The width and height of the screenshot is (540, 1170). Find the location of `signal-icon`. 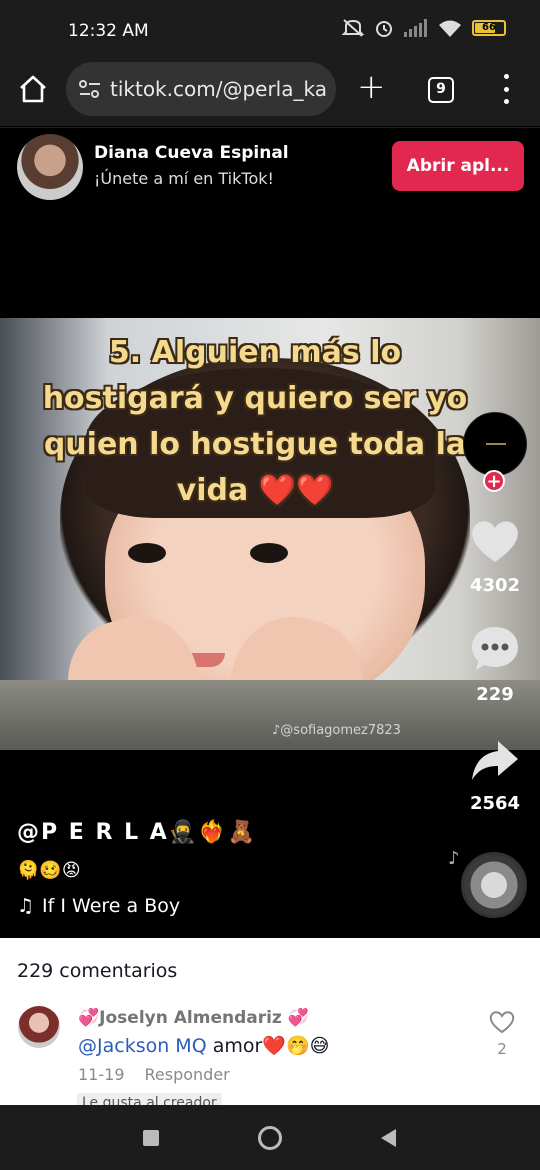

signal-icon is located at coordinates (415, 28).